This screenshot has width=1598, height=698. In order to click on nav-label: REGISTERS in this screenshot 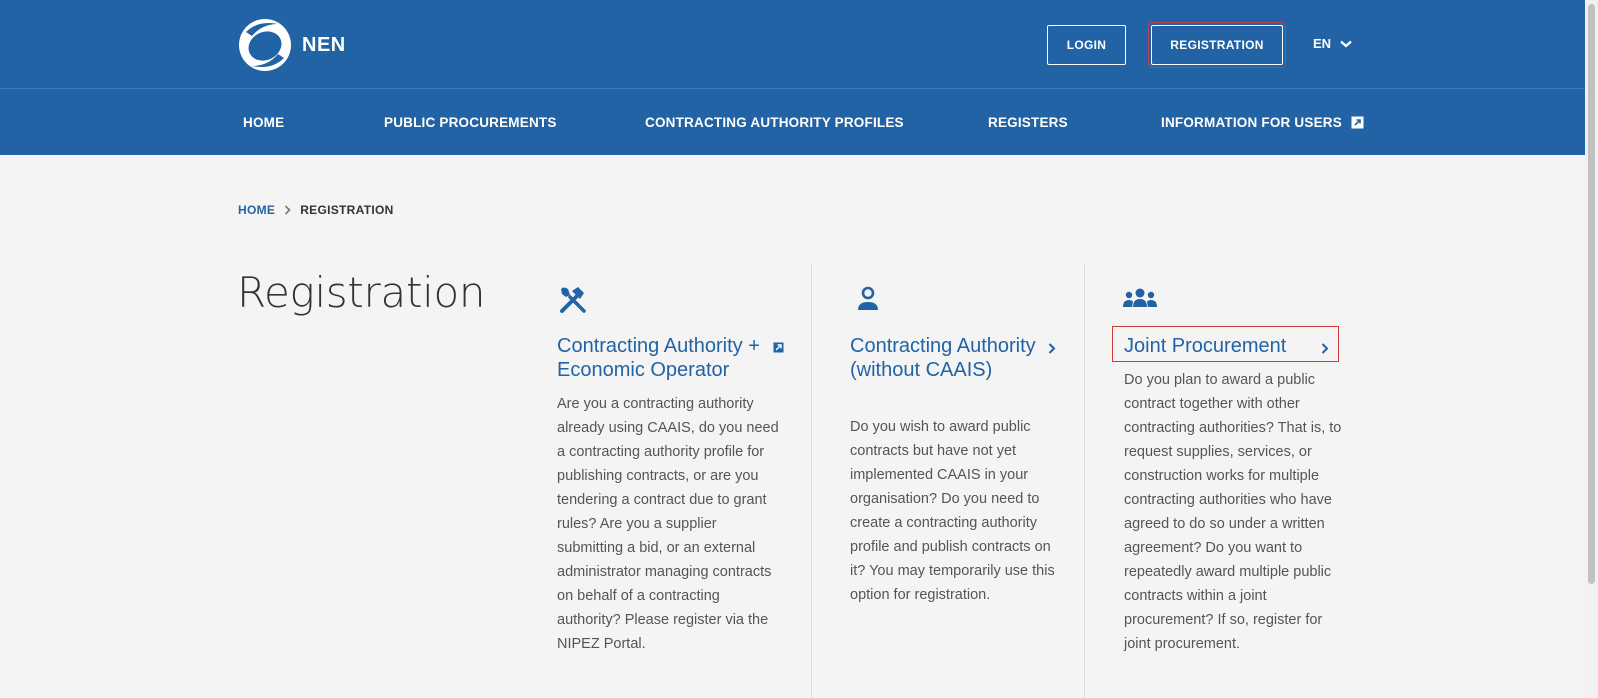, I will do `click(1028, 122)`.